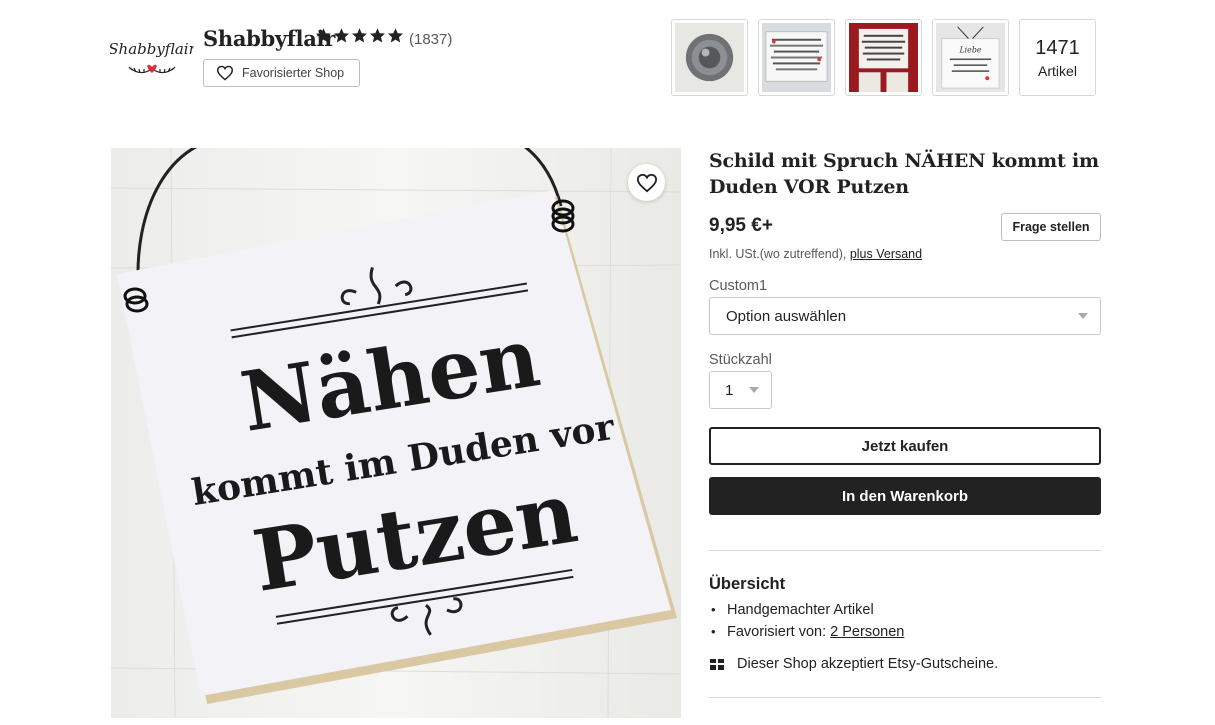 The width and height of the screenshot is (1215, 725). Describe the element at coordinates (430, 39) in the screenshot. I see `review-count: (1837)` at that location.